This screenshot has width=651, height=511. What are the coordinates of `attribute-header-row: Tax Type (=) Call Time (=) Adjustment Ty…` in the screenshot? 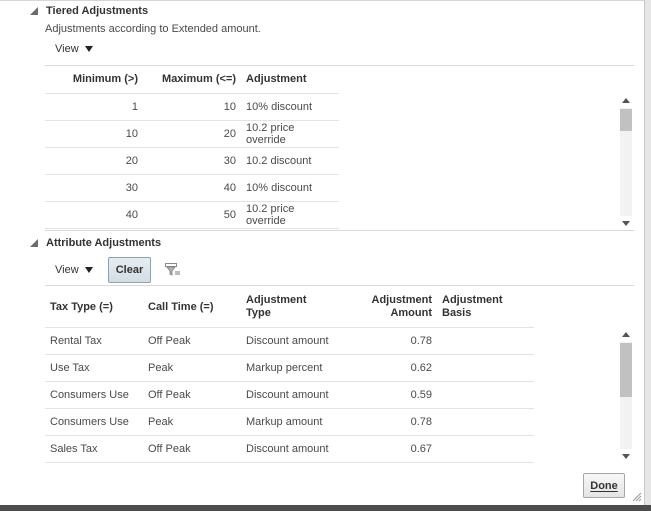 It's located at (289, 308).